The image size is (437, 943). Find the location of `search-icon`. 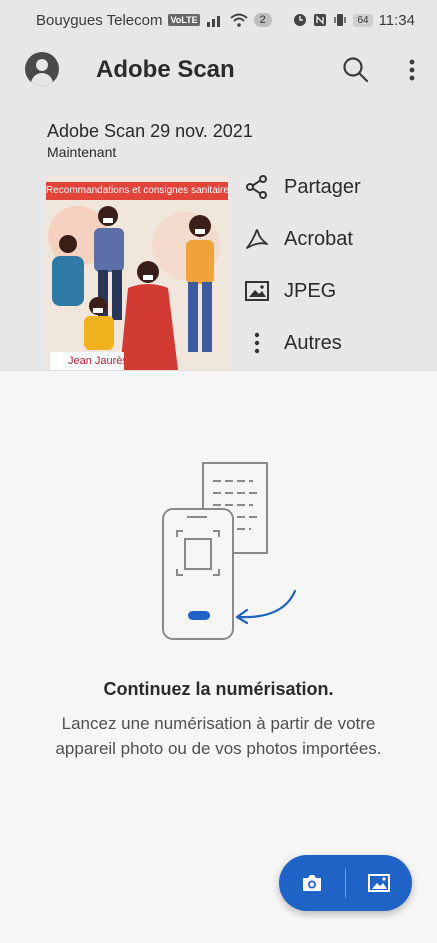

search-icon is located at coordinates (356, 70).